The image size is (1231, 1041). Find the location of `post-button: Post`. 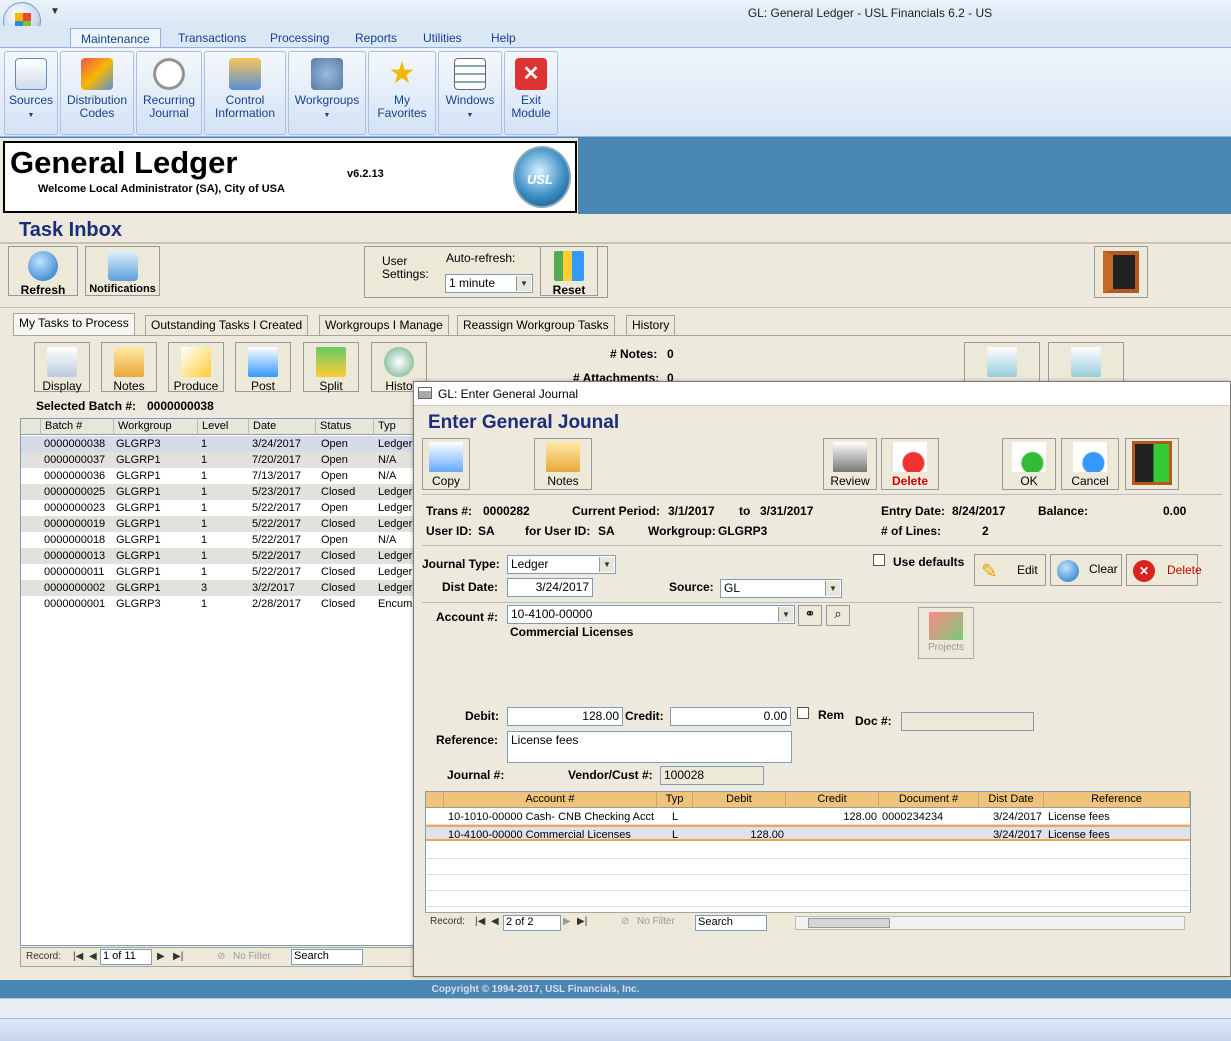

post-button: Post is located at coordinates (263, 367).